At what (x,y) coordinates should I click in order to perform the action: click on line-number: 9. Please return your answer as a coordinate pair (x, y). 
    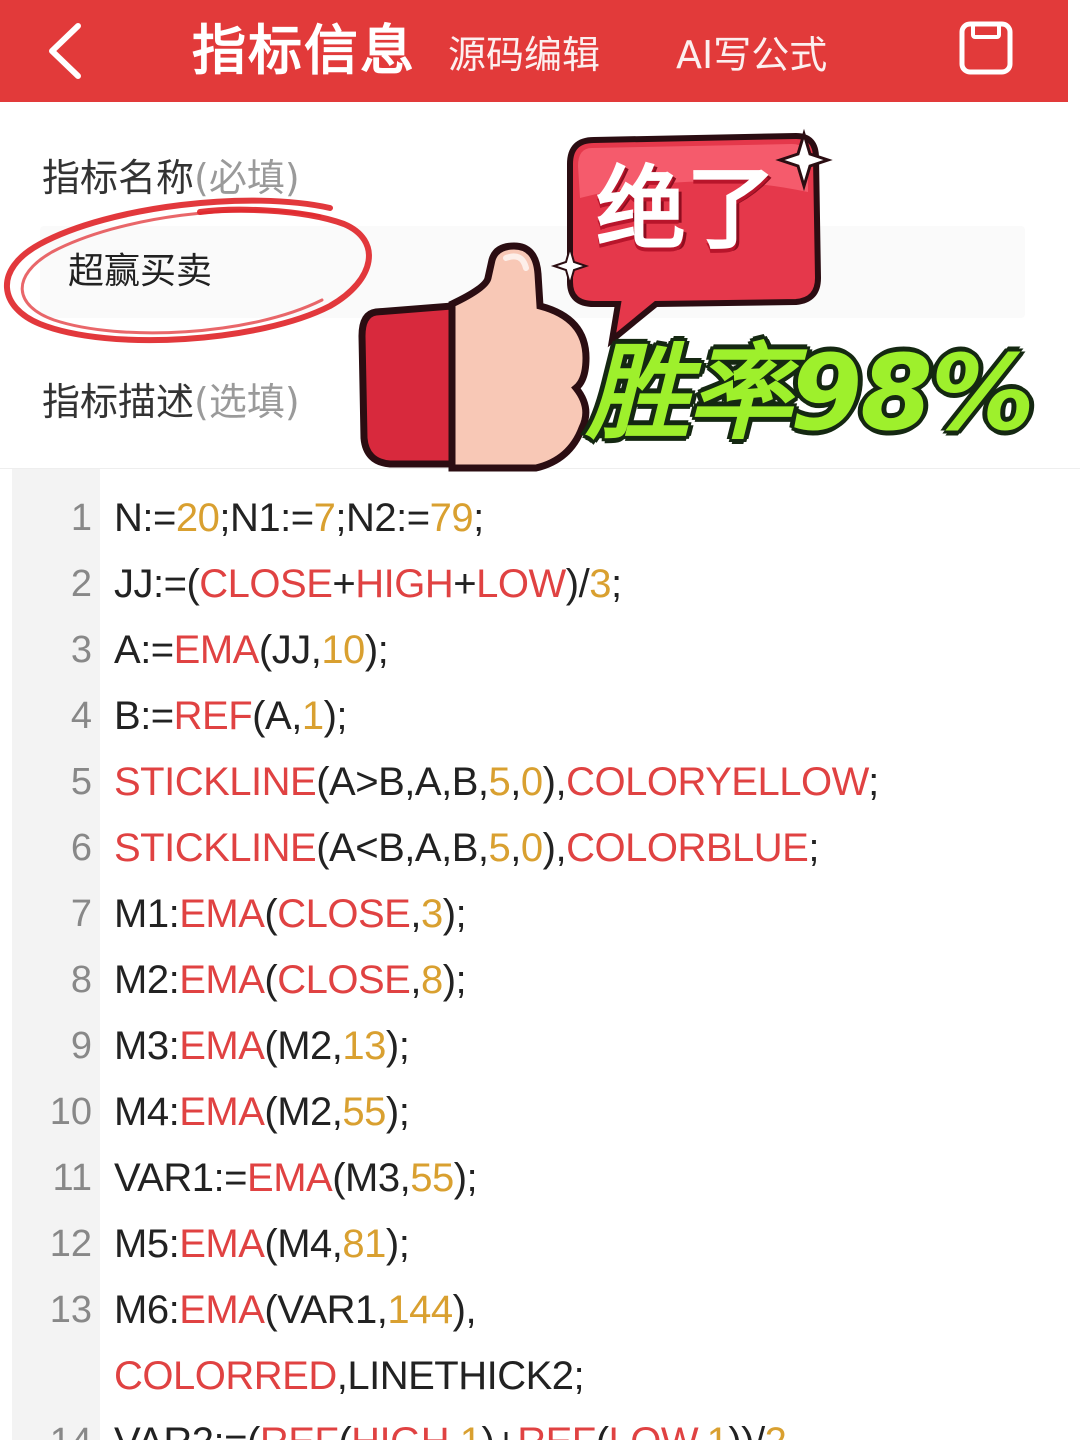
    Looking at the image, I should click on (81, 1046).